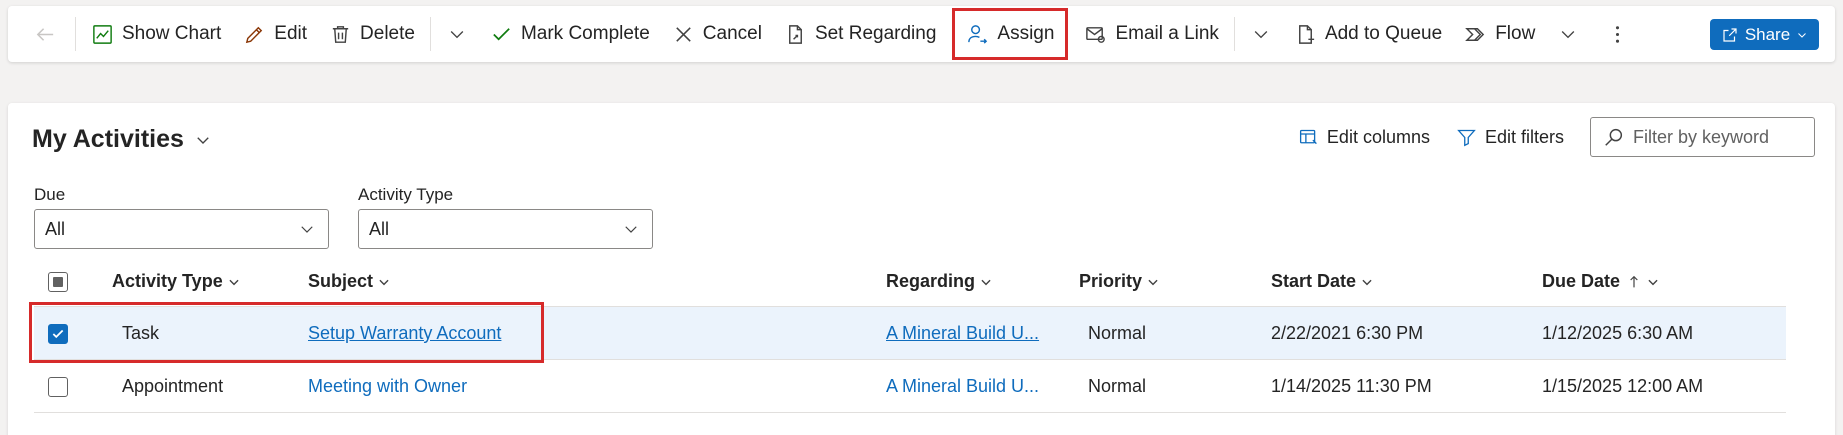 The width and height of the screenshot is (1843, 435). I want to click on edit-label: Edit, so click(291, 33).